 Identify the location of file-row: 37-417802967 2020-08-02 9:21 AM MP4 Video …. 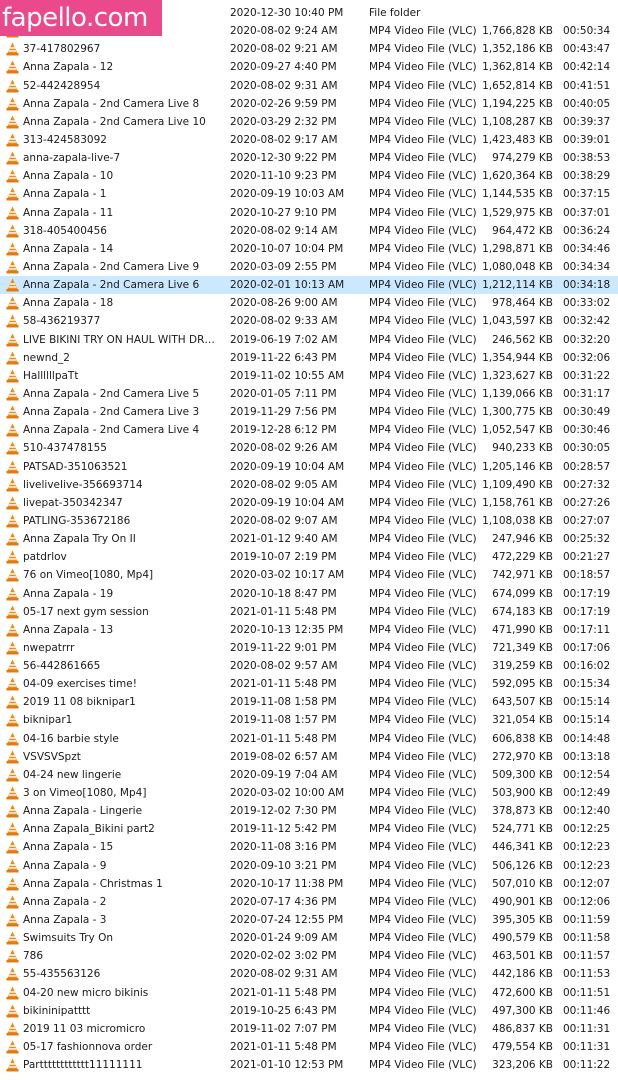
(309, 49).